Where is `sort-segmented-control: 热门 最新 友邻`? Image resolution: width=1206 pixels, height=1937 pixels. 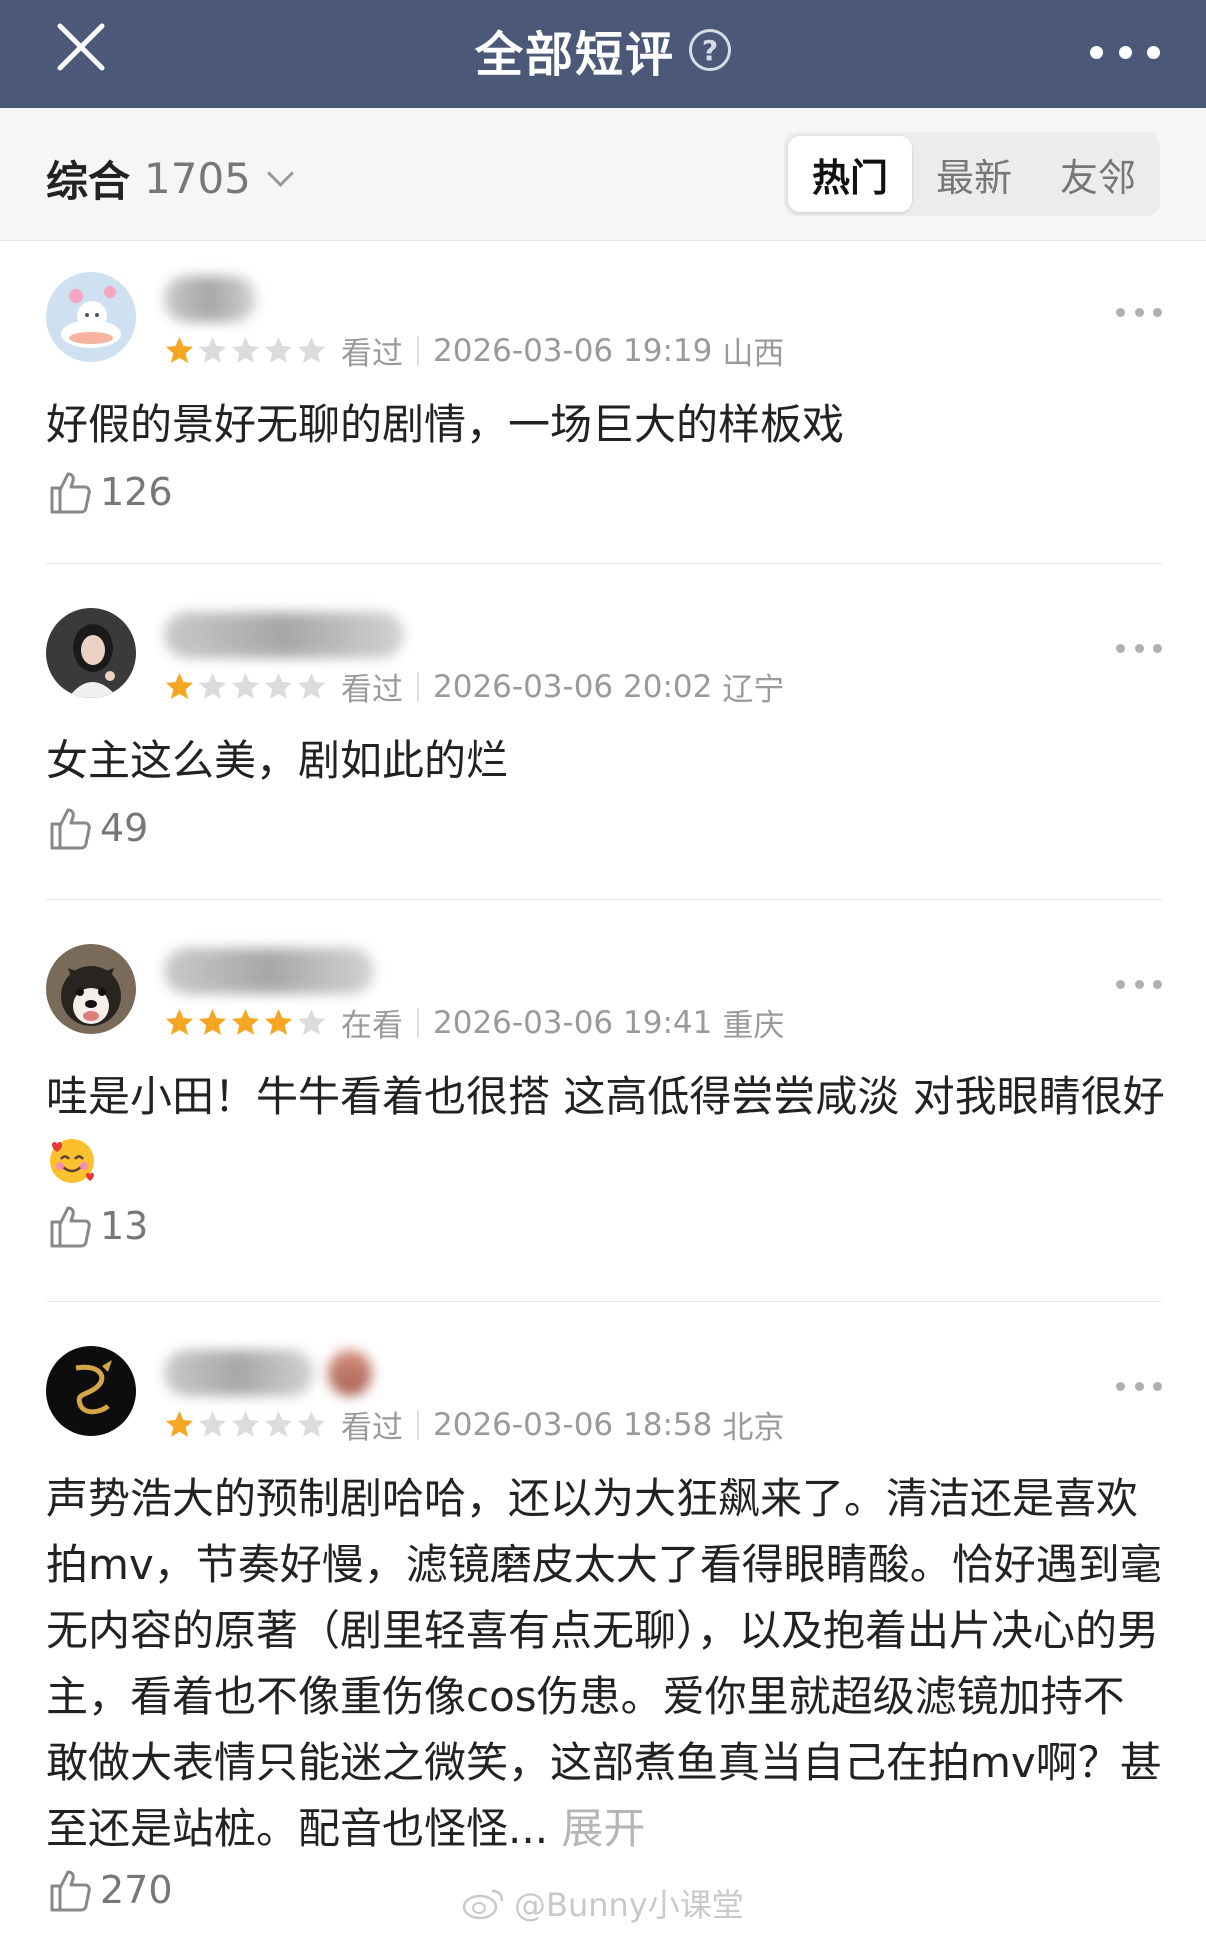
sort-segmented-control: 热门 最新 友邻 is located at coordinates (972, 174).